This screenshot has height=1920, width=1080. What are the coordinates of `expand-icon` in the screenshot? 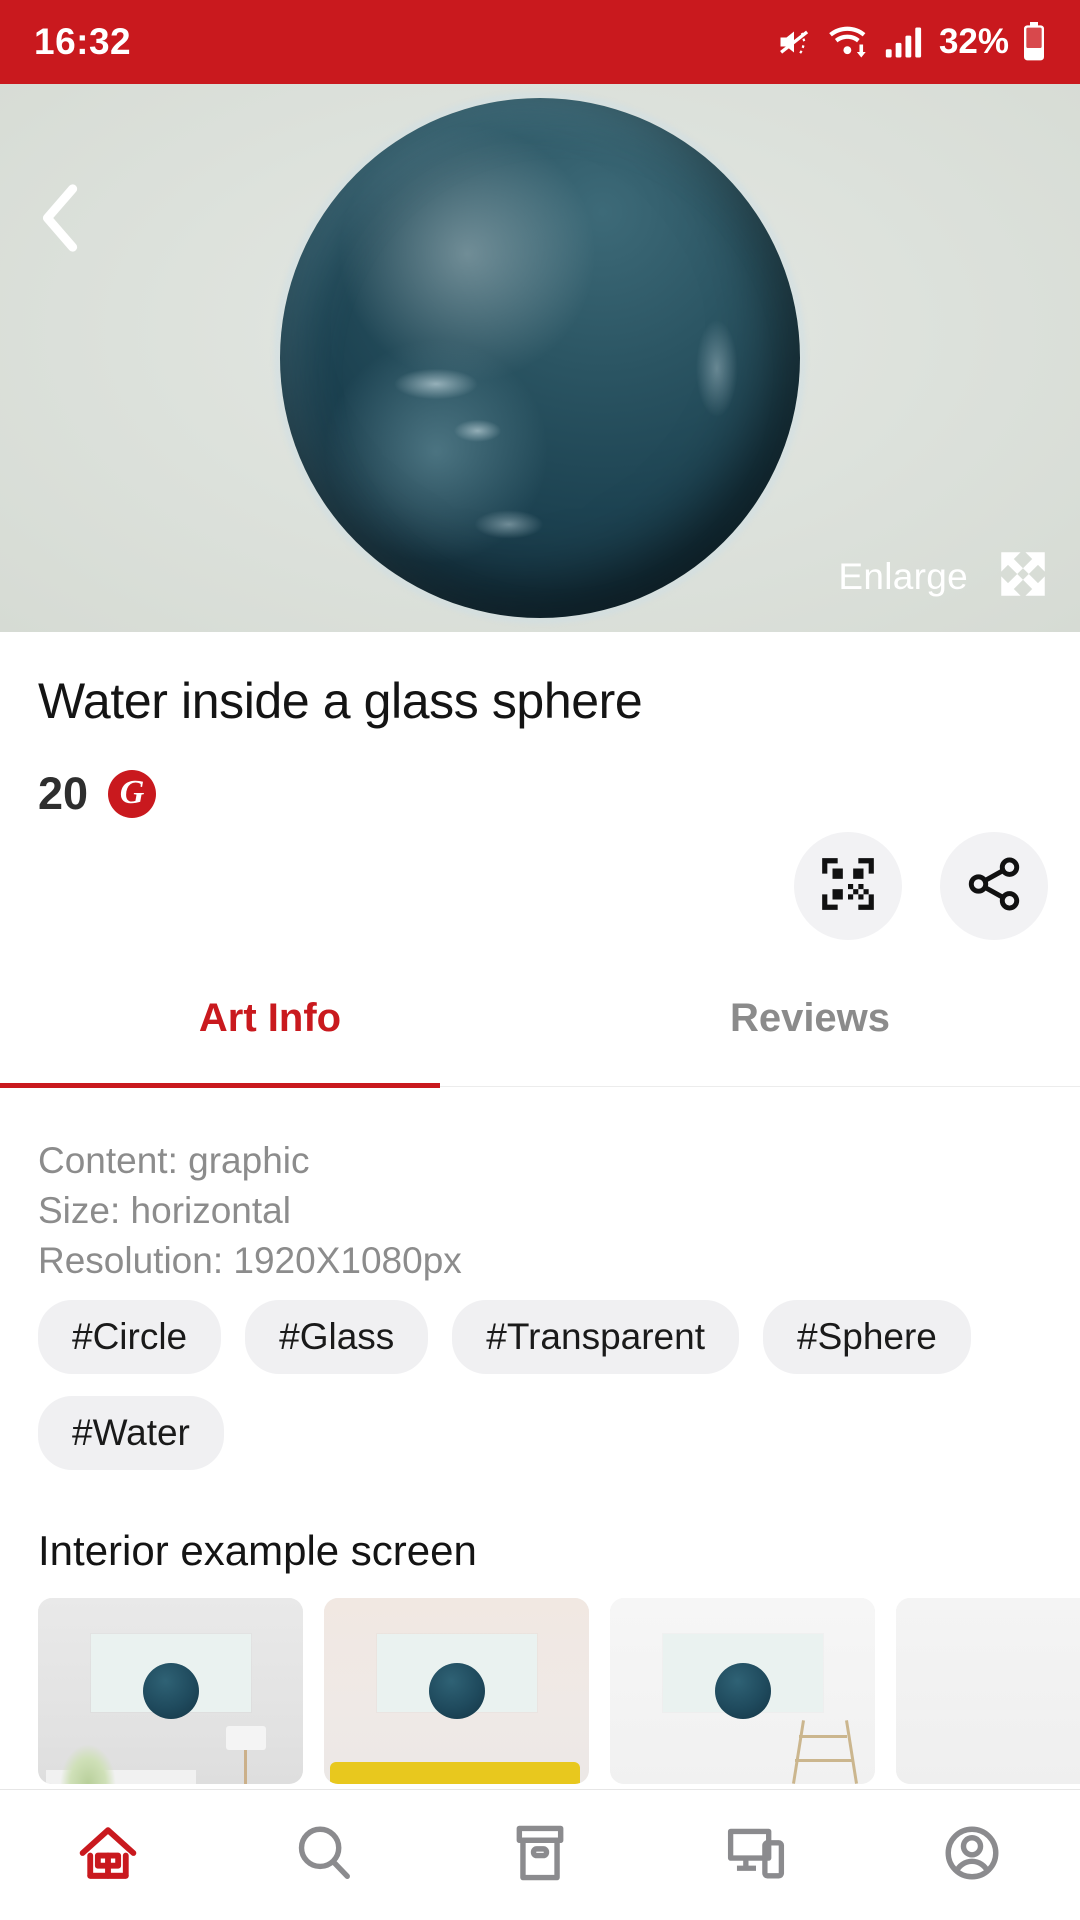 It's located at (1023, 576).